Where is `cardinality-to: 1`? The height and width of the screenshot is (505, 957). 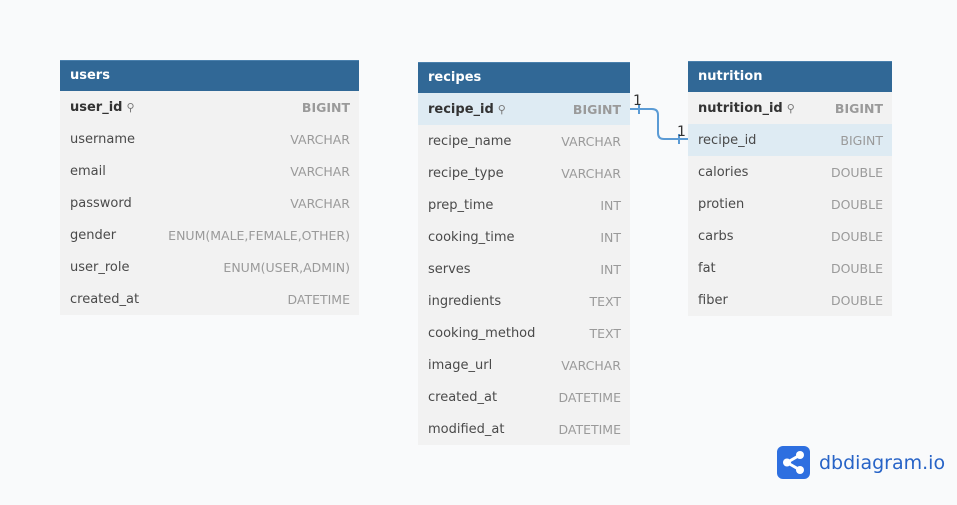 cardinality-to: 1 is located at coordinates (681, 132).